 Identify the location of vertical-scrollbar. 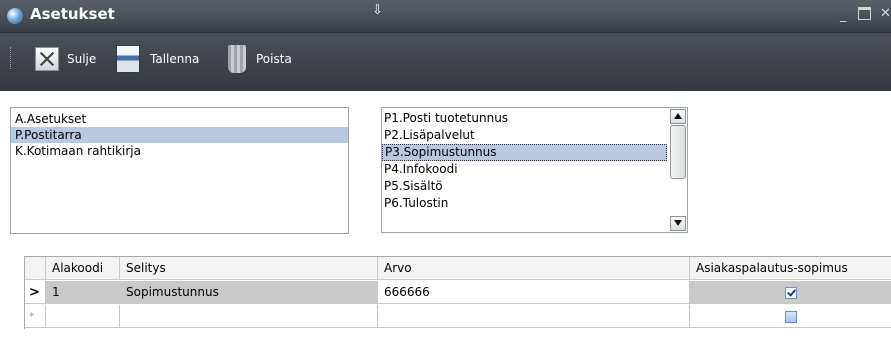
(677, 170).